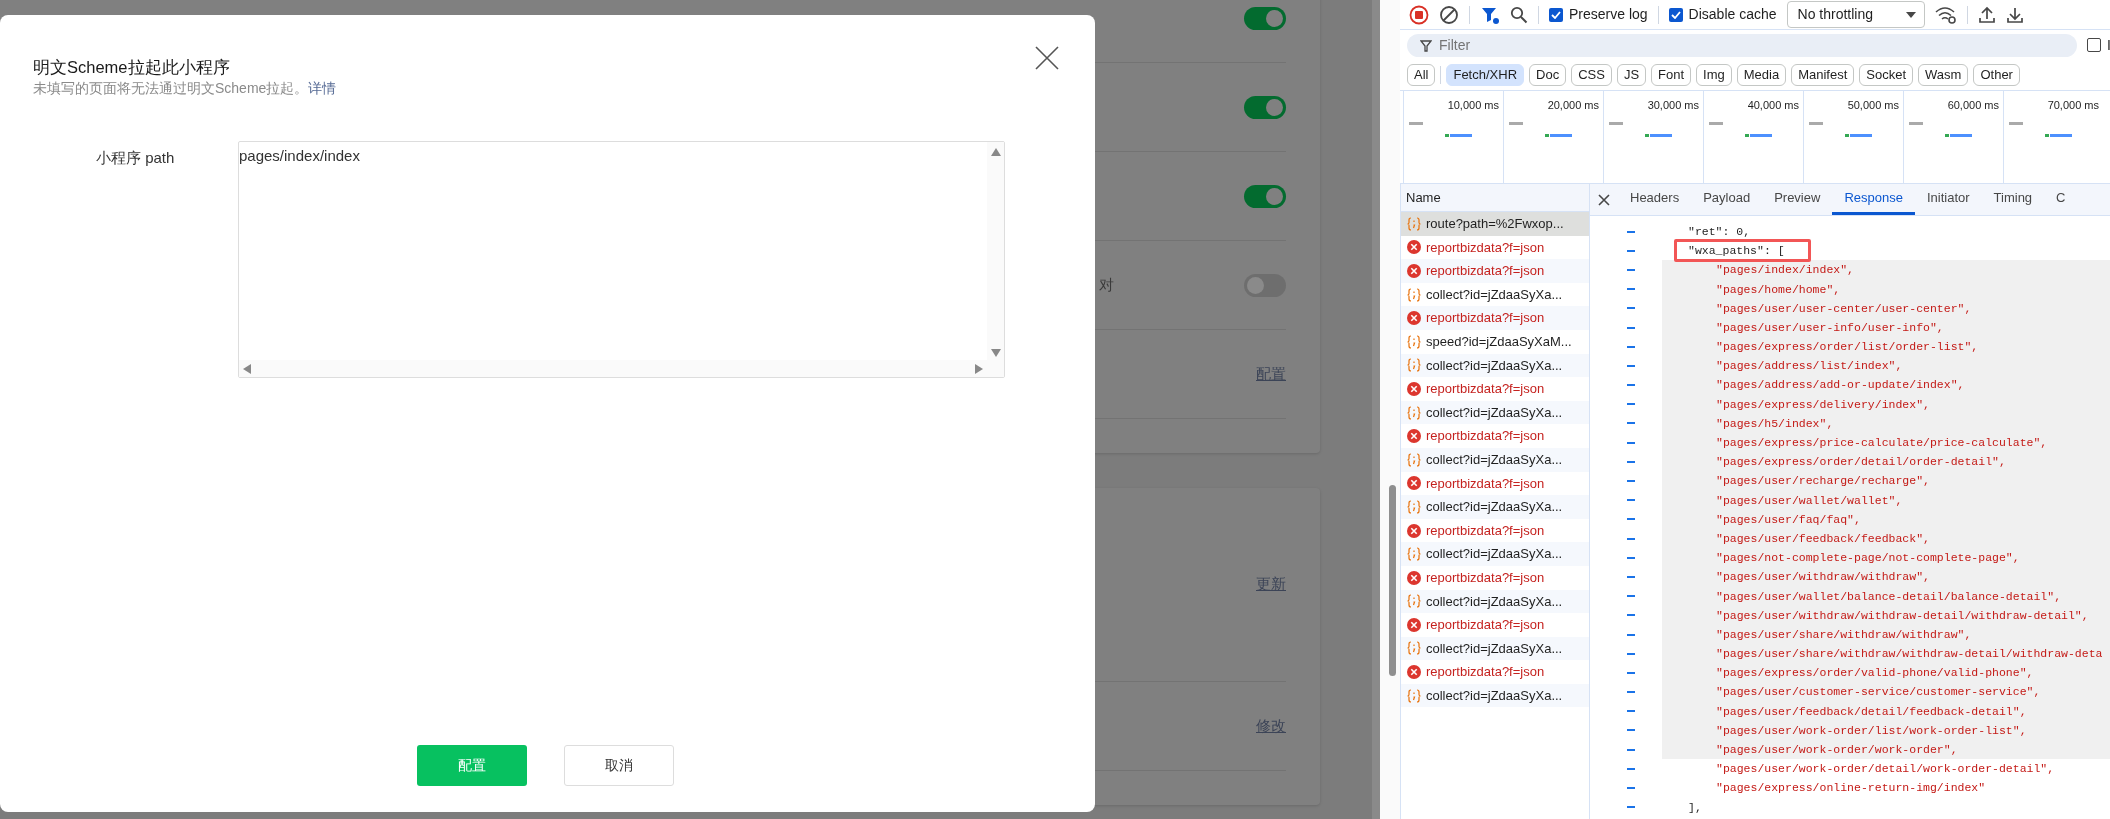  I want to click on type-filter-chip: Other, so click(1996, 75).